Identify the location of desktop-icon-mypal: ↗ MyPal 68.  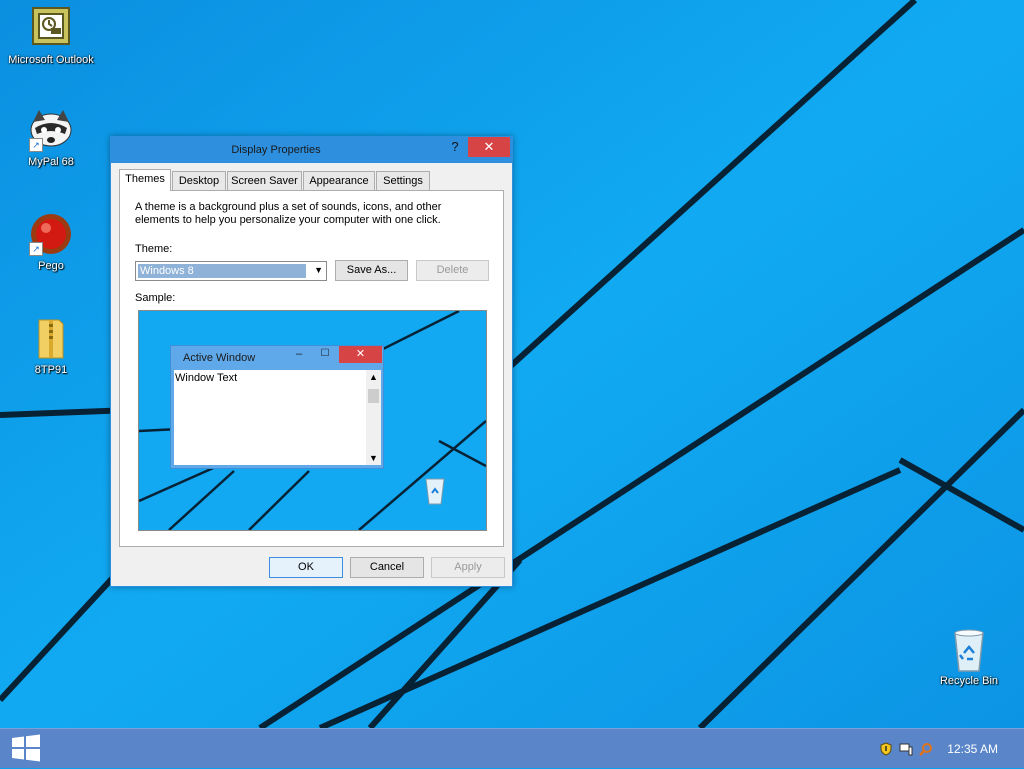
(51, 138).